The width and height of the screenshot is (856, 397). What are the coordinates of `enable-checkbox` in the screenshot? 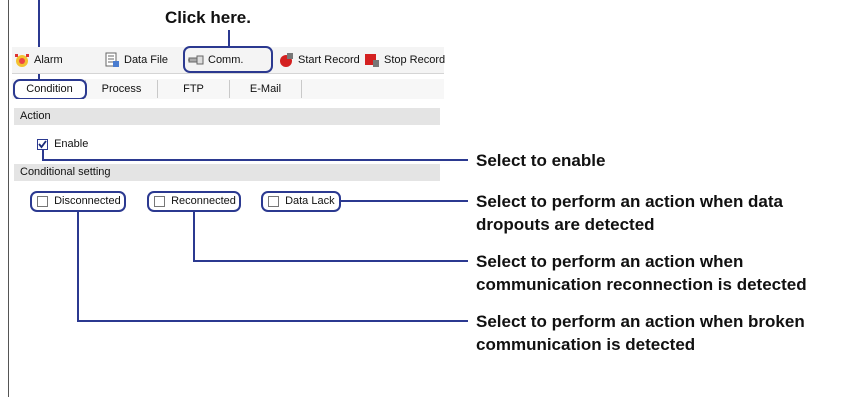 It's located at (42, 144).